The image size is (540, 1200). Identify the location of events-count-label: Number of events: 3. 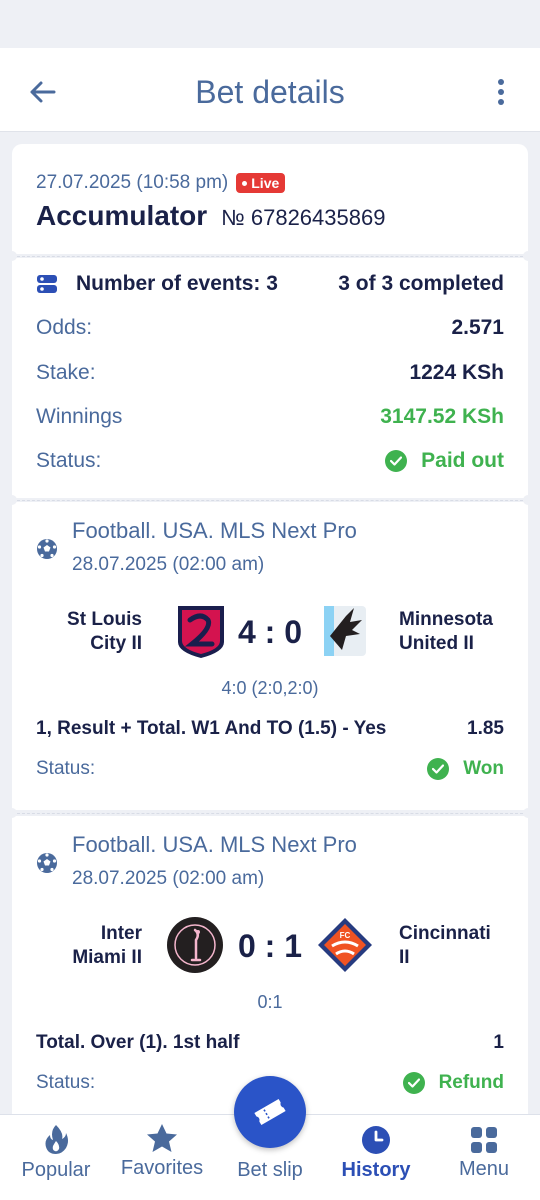
(177, 283).